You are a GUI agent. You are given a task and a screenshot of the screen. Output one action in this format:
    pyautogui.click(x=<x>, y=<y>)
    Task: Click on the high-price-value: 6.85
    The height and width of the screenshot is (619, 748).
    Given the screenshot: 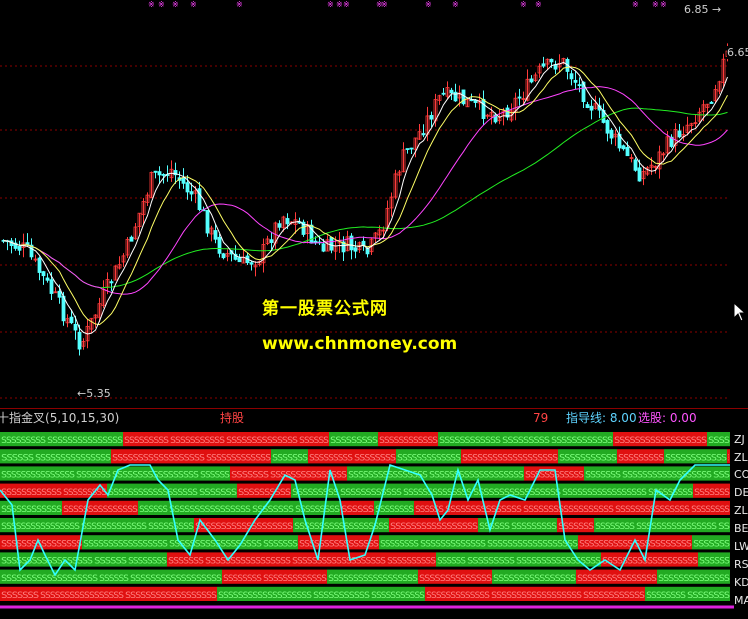 What is the action you would take?
    pyautogui.click(x=696, y=9)
    